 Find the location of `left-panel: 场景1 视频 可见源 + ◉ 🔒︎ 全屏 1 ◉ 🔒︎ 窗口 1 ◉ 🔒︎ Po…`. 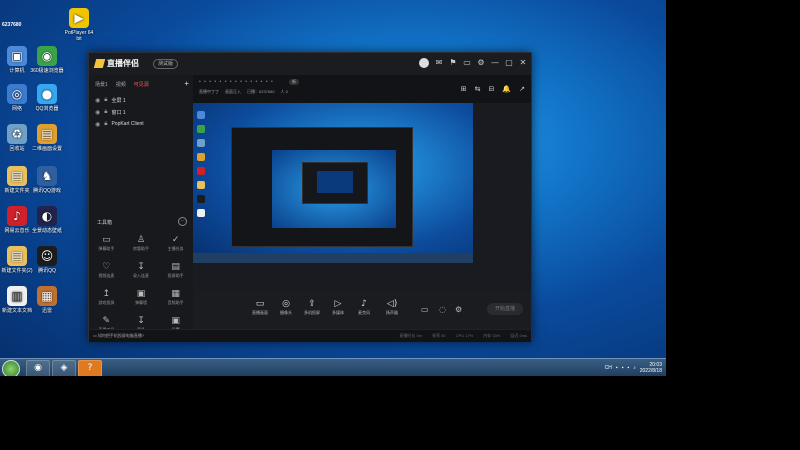

left-panel: 场景1 视频 可见源 + ◉ 🔒︎ 全屏 1 ◉ 🔒︎ 窗口 1 ◉ 🔒︎ Po… is located at coordinates (141, 203).